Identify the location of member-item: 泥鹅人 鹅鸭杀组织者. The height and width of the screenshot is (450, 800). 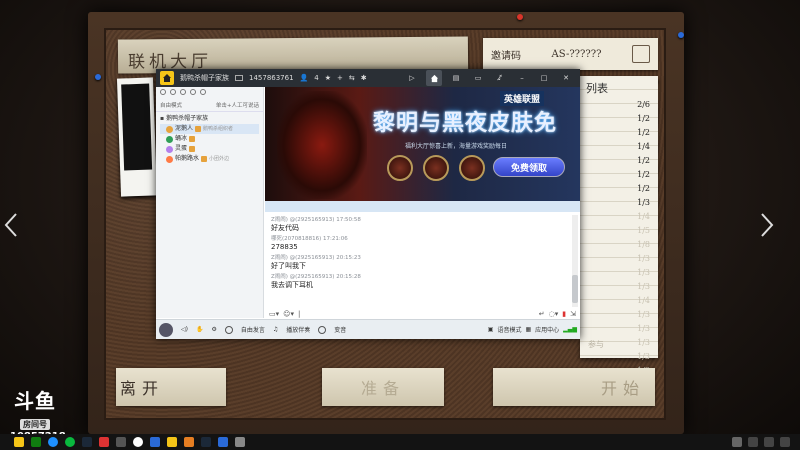
(209, 129).